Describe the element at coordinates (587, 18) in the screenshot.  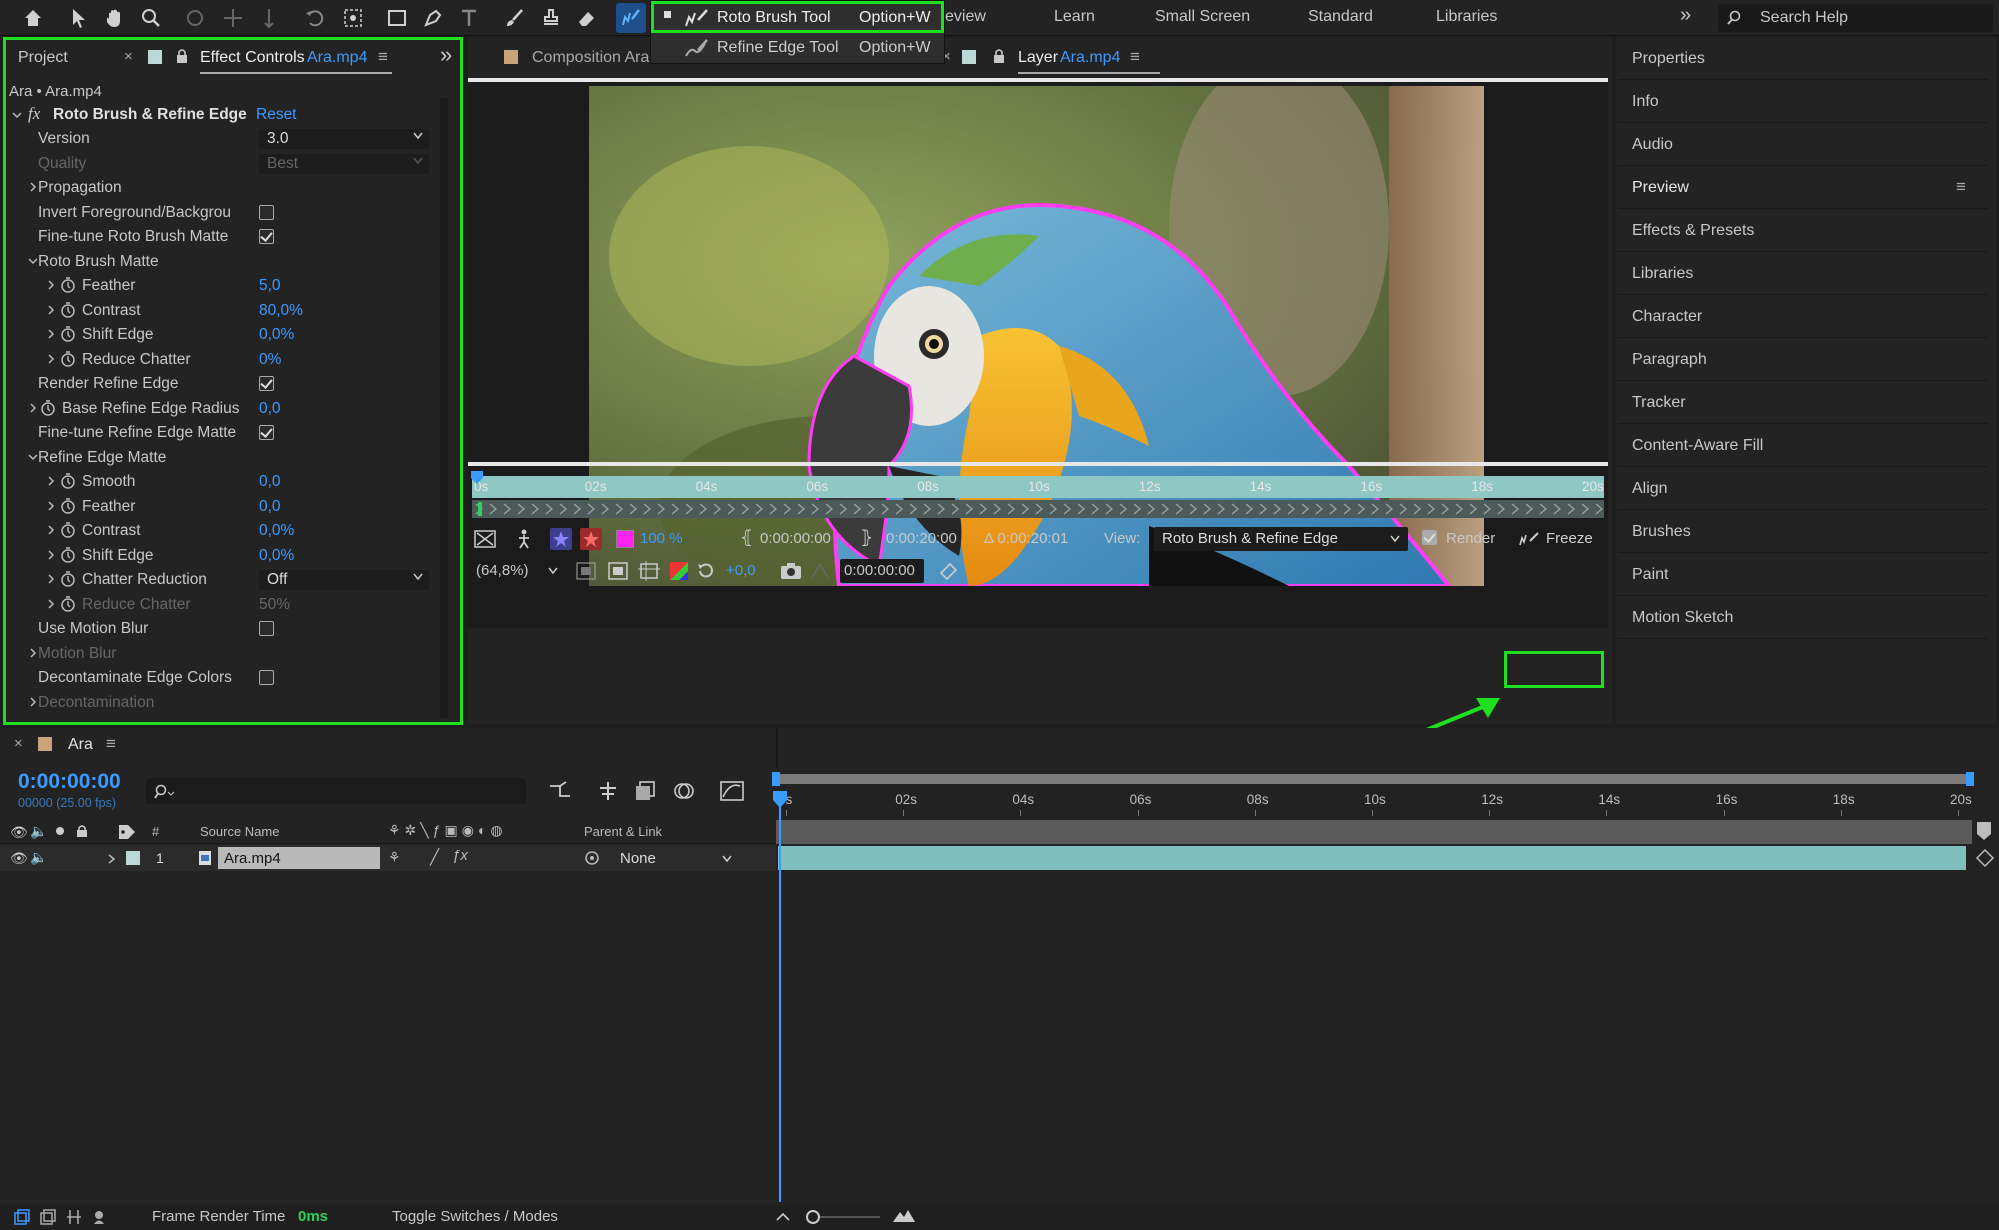
I see `eraser-tool-icon` at that location.